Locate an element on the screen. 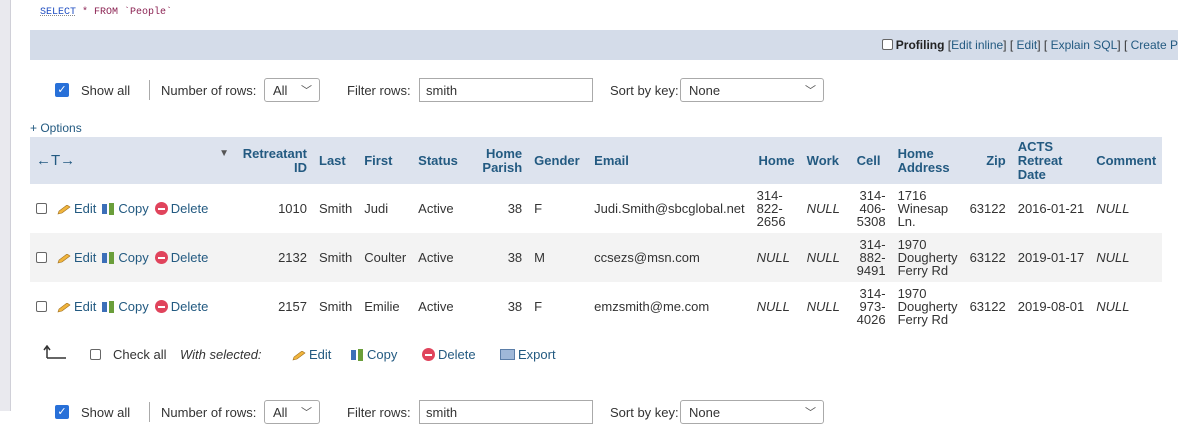 This screenshot has height=426, width=1178. column-header-label: Work is located at coordinates (823, 160).